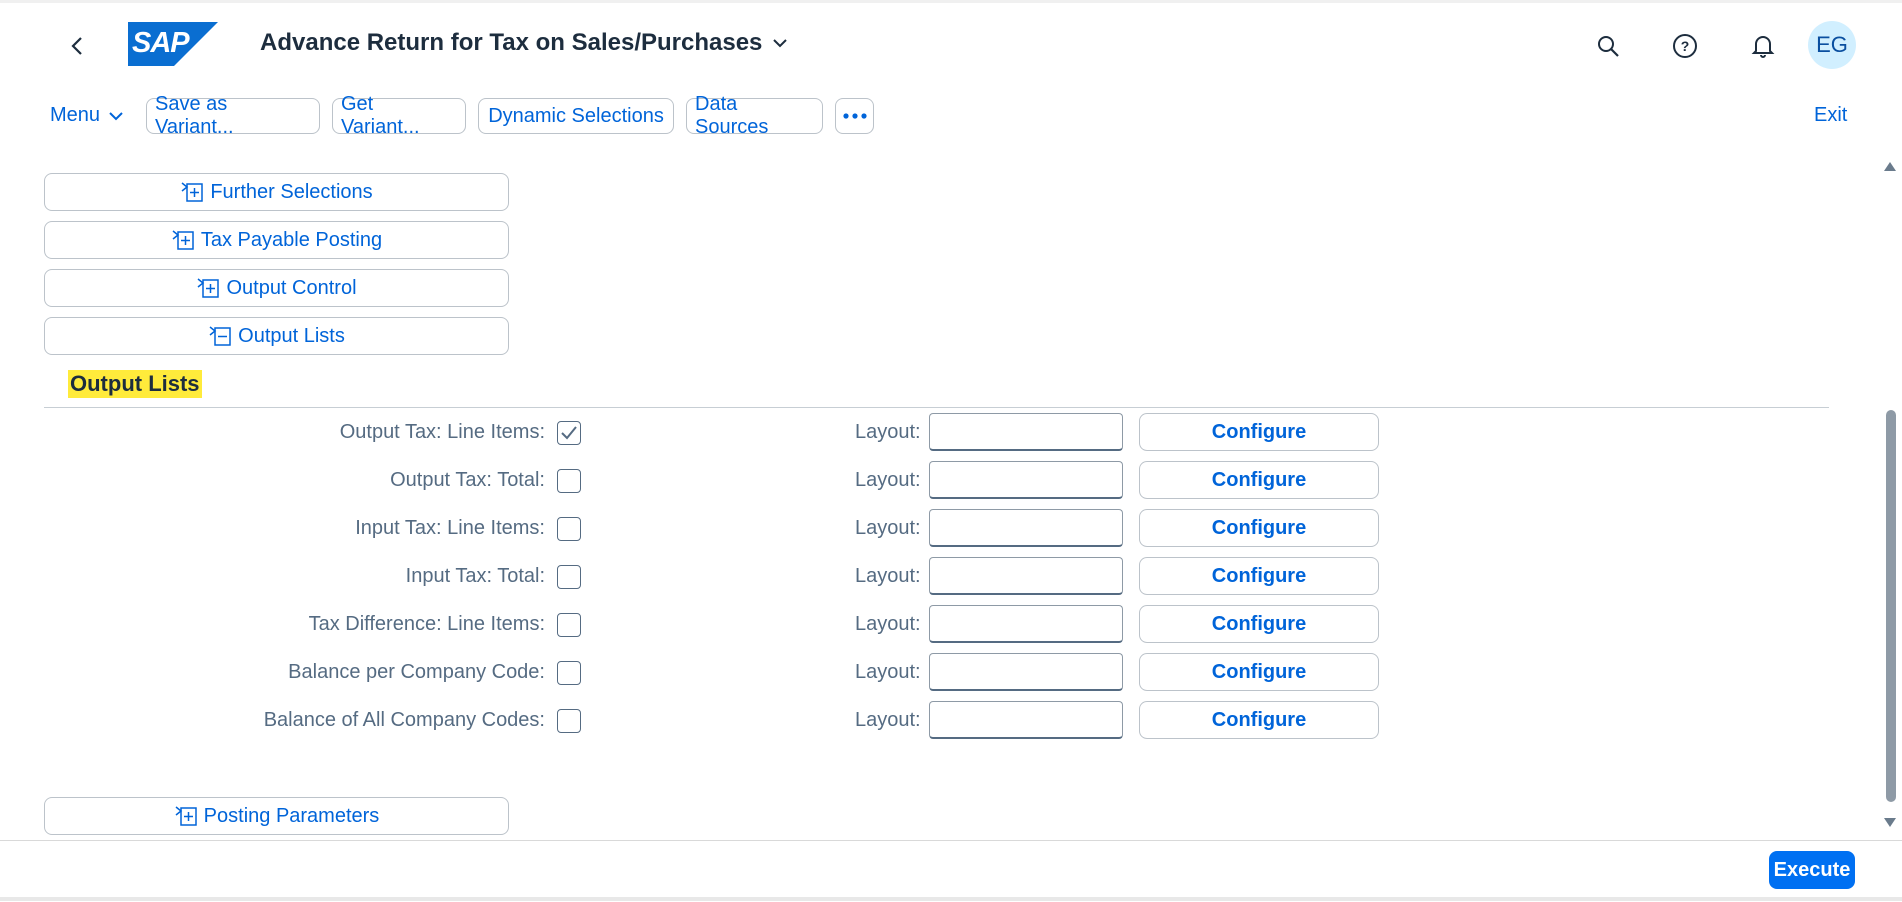  What do you see at coordinates (1830, 115) in the screenshot?
I see `exit-button: Exit` at bounding box center [1830, 115].